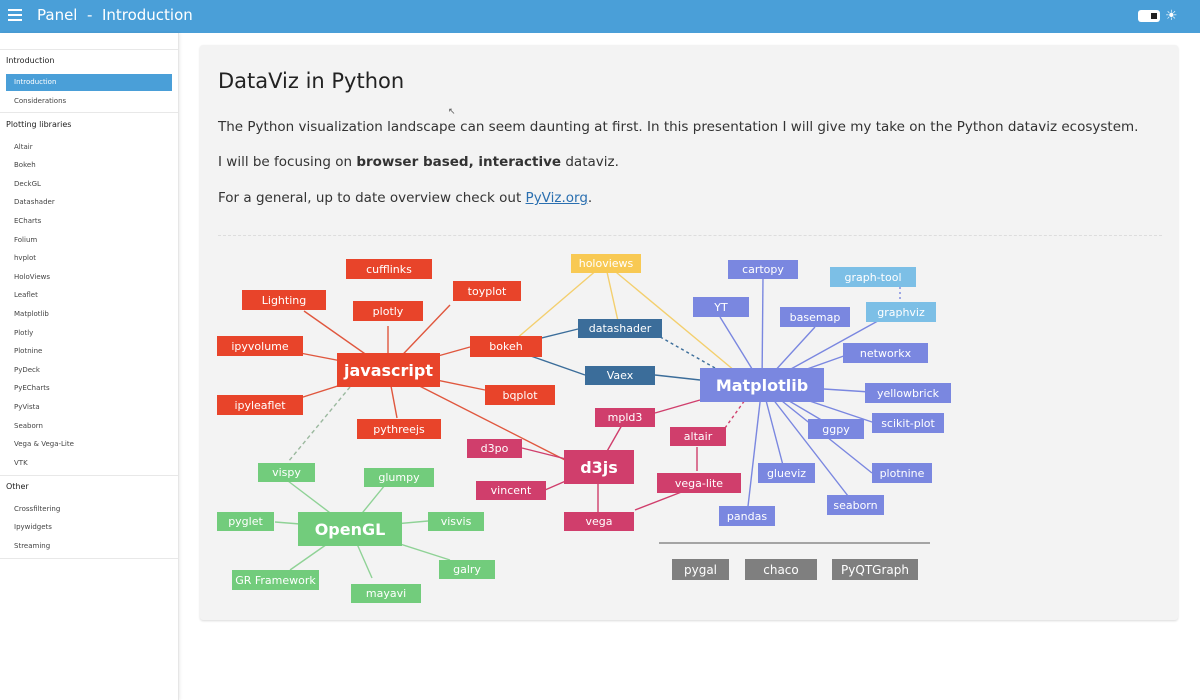  What do you see at coordinates (873, 277) in the screenshot?
I see `node-graph-tool: graph-tool` at bounding box center [873, 277].